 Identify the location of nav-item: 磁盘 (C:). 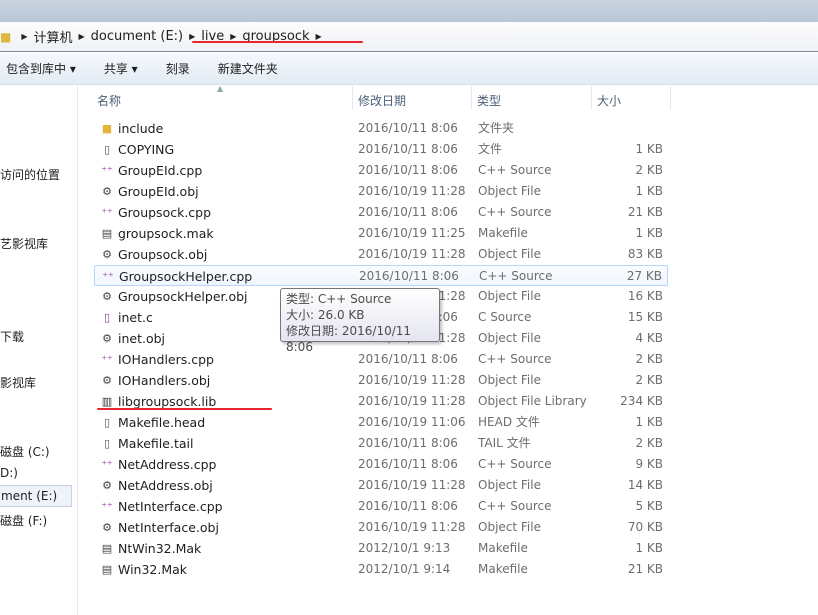
(25, 451).